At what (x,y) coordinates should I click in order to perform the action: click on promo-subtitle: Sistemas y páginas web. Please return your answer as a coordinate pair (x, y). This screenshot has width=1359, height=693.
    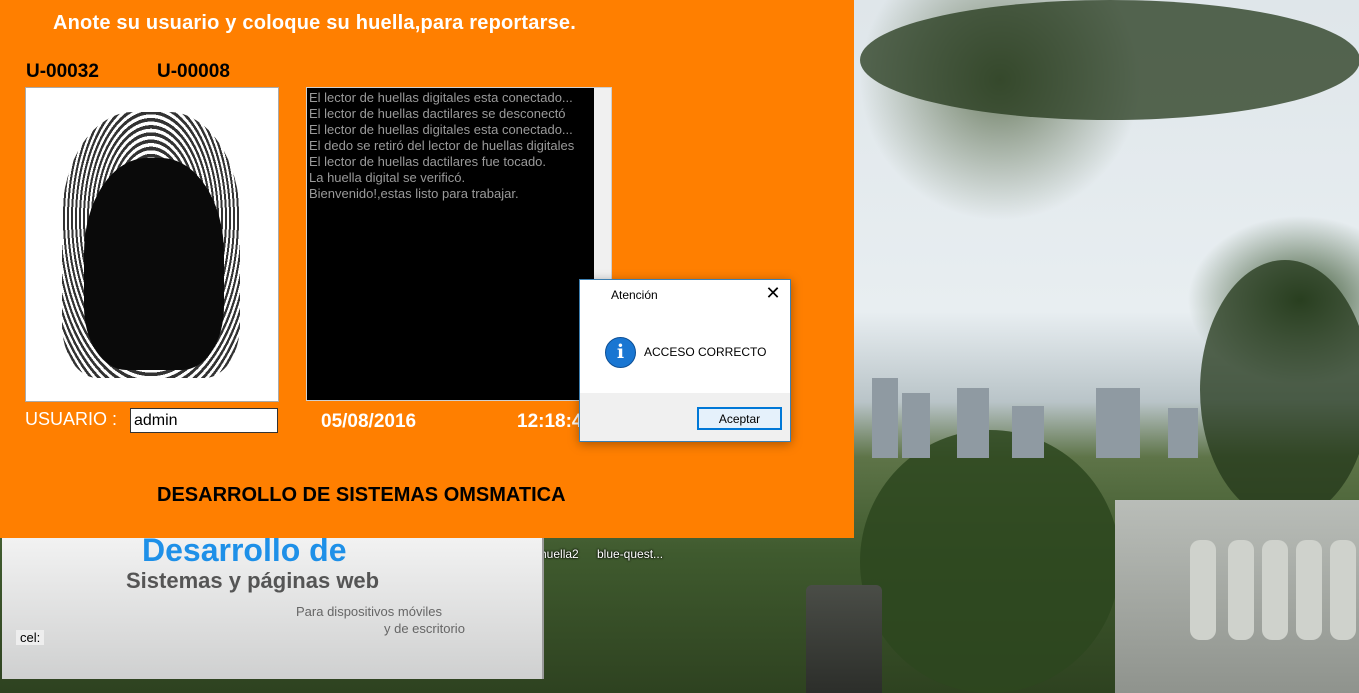
    Looking at the image, I should click on (253, 580).